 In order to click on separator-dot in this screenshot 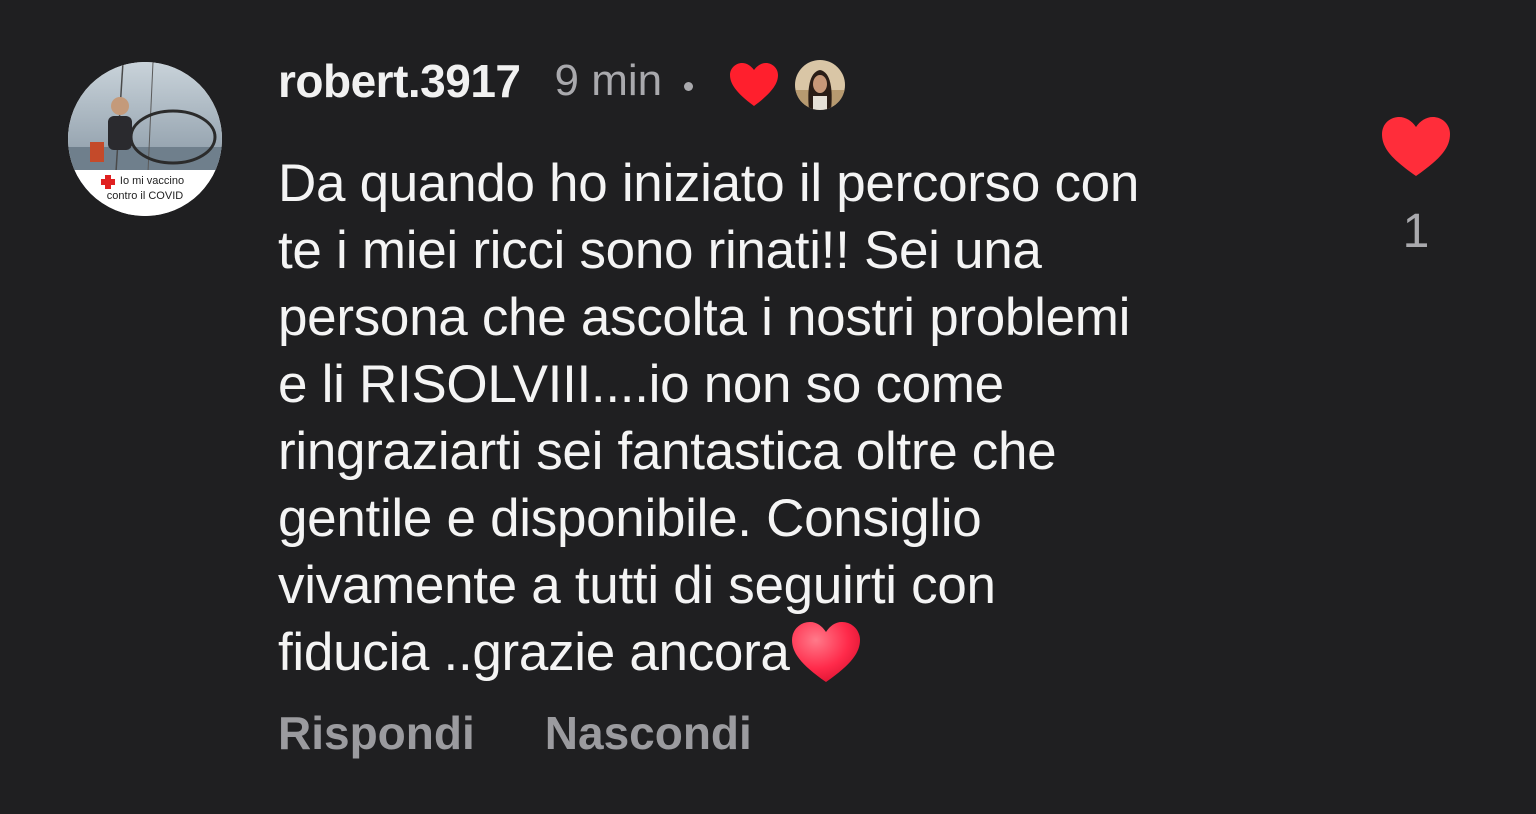, I will do `click(689, 86)`.